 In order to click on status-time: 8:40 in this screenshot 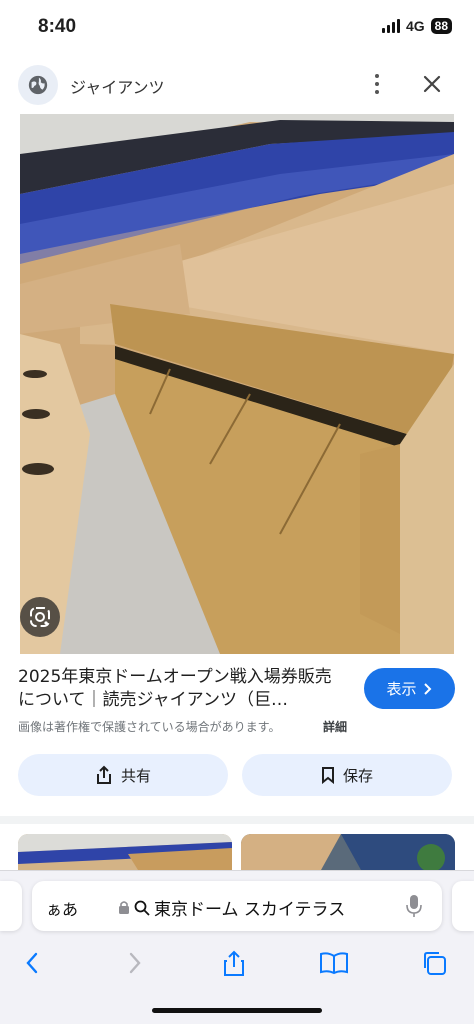, I will do `click(57, 26)`.